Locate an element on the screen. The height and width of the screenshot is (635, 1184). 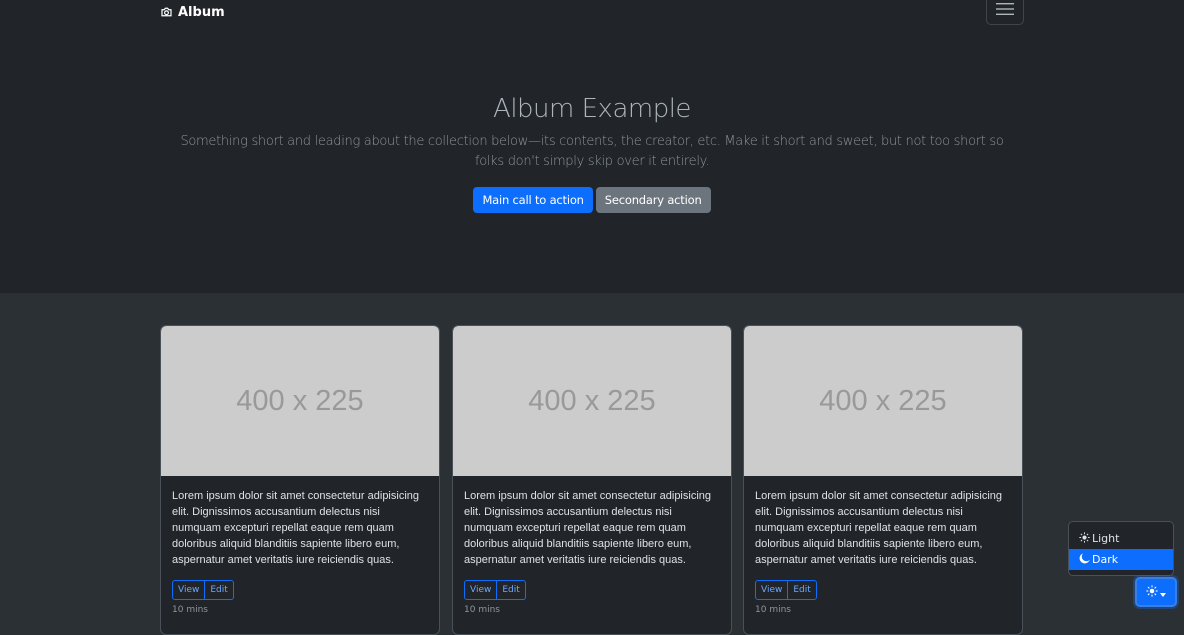
navbar-toggler is located at coordinates (1005, 12).